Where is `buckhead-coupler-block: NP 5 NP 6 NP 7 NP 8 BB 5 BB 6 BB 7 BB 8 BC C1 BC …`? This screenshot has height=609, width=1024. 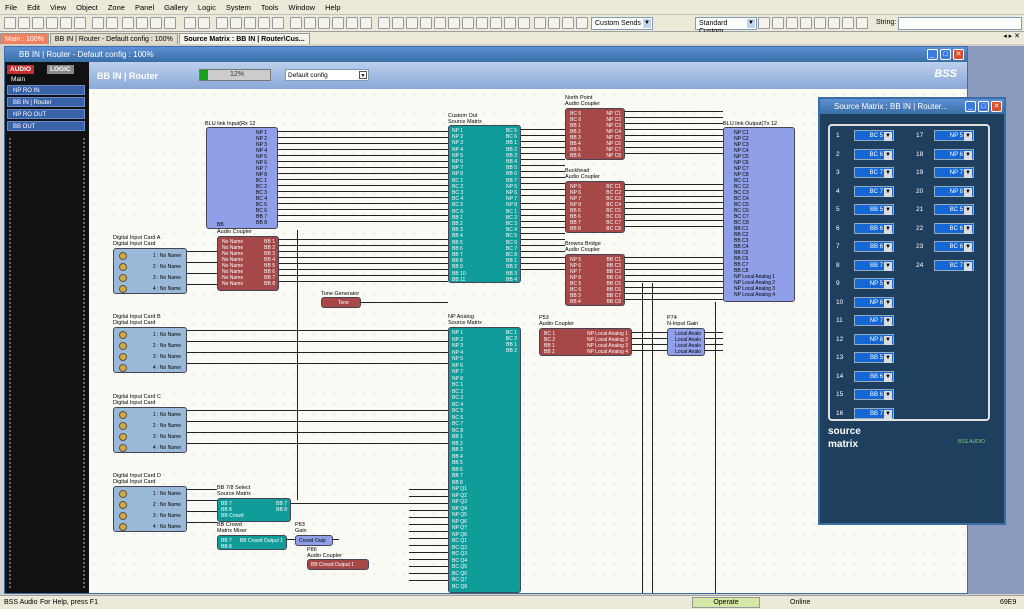 buckhead-coupler-block: NP 5 NP 6 NP 7 NP 8 BB 5 BB 6 BB 7 BB 8 BC C1 BC … is located at coordinates (595, 207).